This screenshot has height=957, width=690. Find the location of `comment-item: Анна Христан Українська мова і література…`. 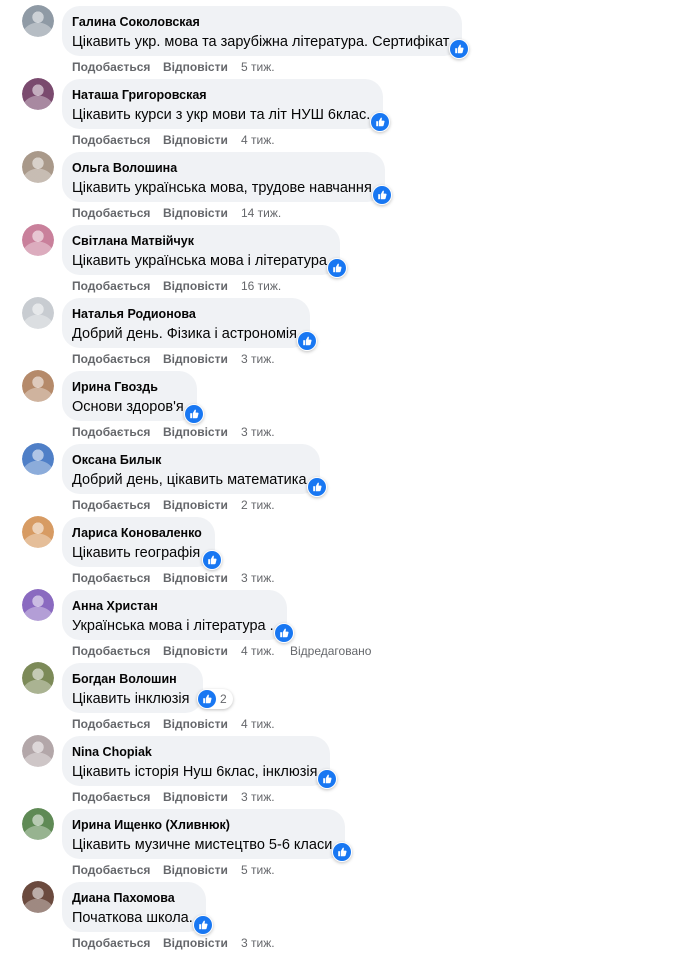

comment-item: Анна Христан Українська мова і література… is located at coordinates (345, 621).